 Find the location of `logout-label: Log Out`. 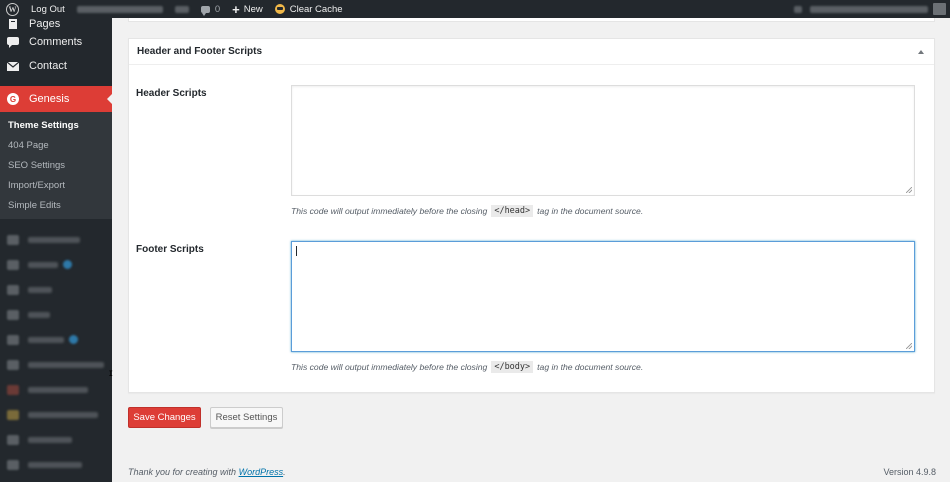

logout-label: Log Out is located at coordinates (48, 9).